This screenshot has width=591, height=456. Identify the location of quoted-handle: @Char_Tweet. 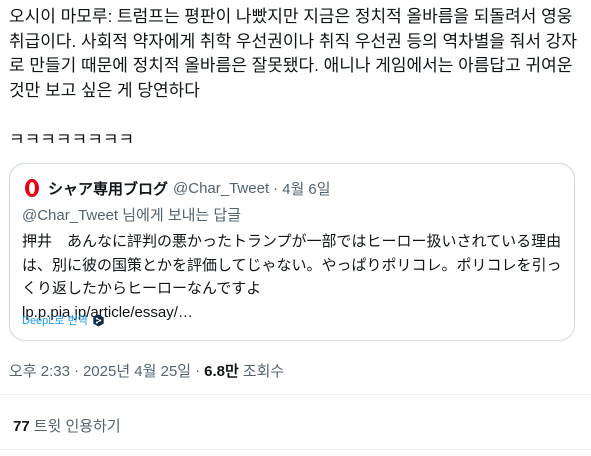
(221, 188).